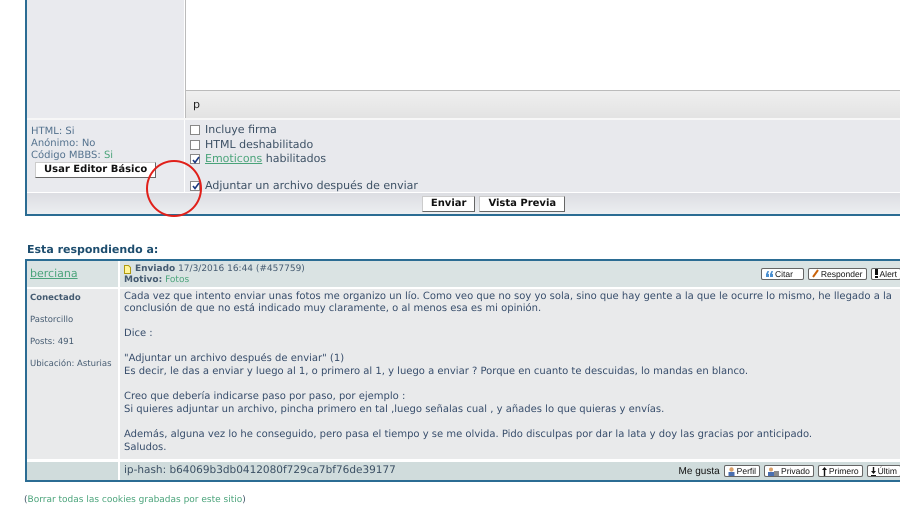 The height and width of the screenshot is (509, 900). What do you see at coordinates (53, 342) in the screenshot?
I see `post-count: Posts: 491` at bounding box center [53, 342].